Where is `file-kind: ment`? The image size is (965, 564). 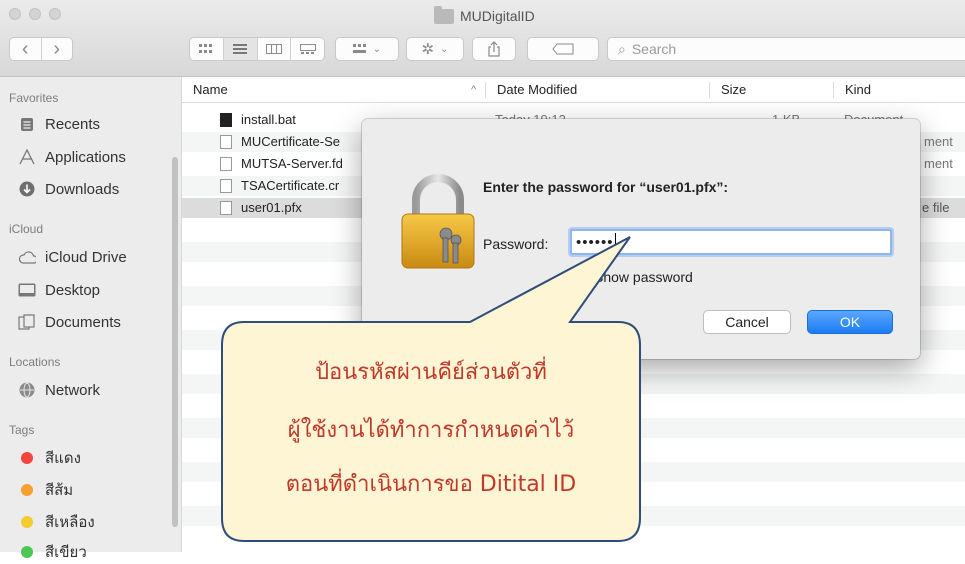
file-kind: ment is located at coordinates (938, 141).